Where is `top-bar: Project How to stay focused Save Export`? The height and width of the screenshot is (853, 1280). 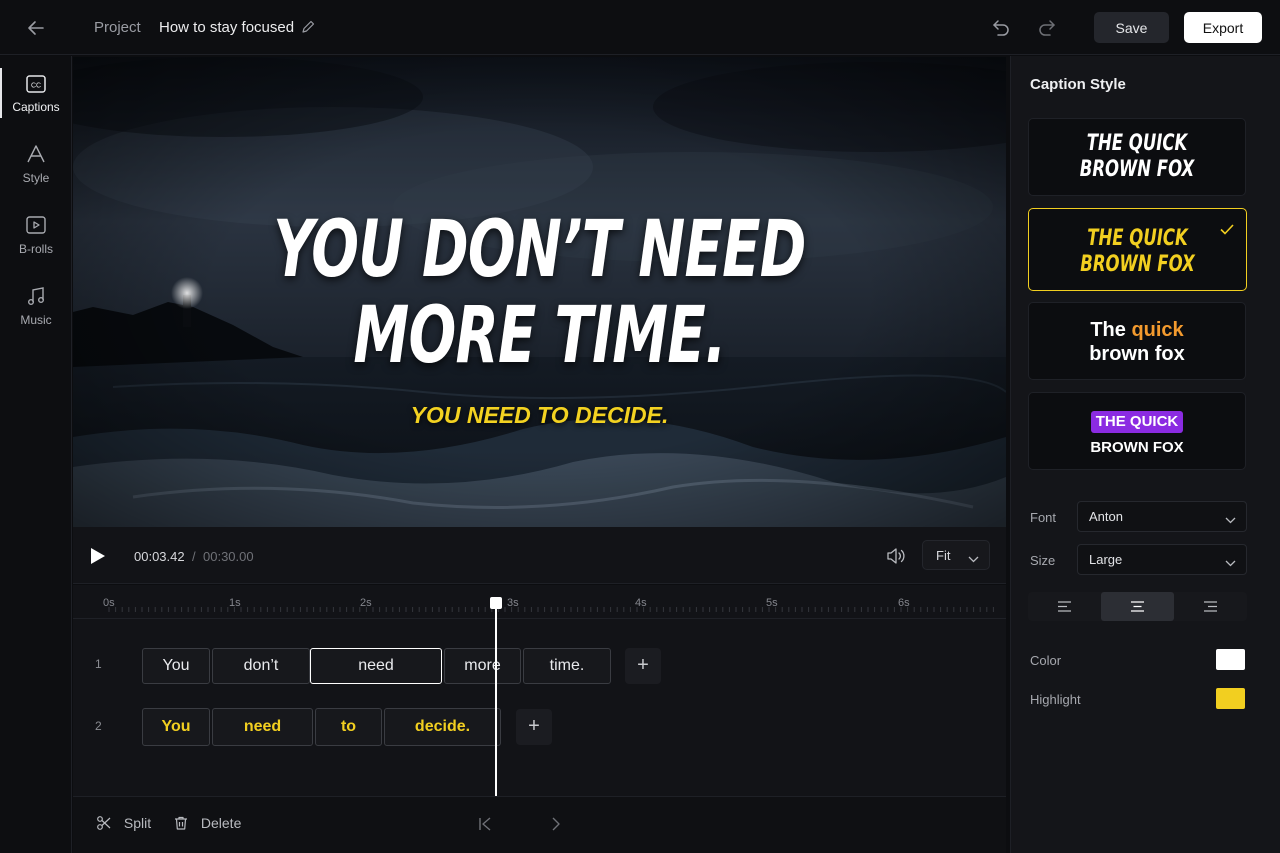 top-bar: Project How to stay focused Save Export is located at coordinates (640, 27).